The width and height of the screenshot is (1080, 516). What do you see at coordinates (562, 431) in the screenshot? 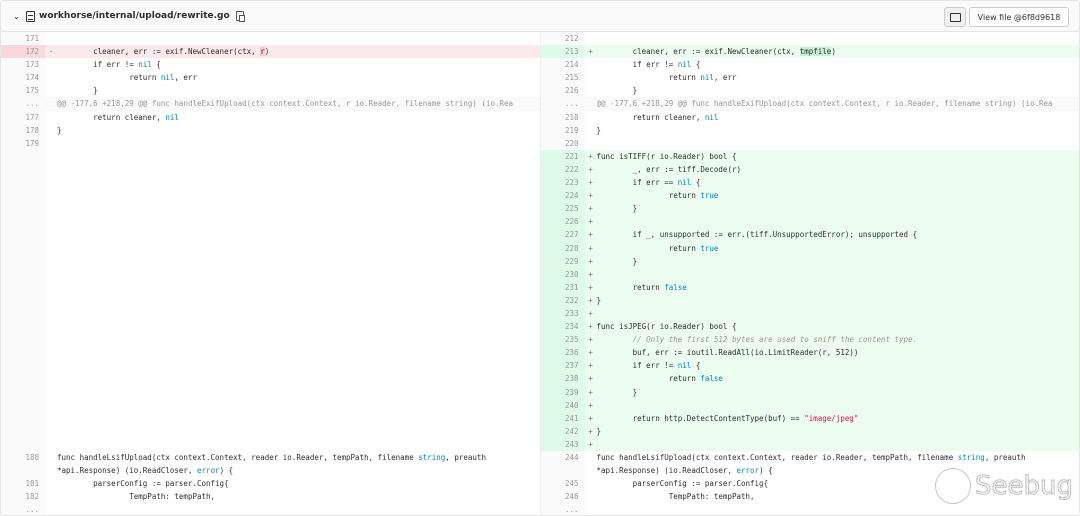
I see `right-line-number: 242` at bounding box center [562, 431].